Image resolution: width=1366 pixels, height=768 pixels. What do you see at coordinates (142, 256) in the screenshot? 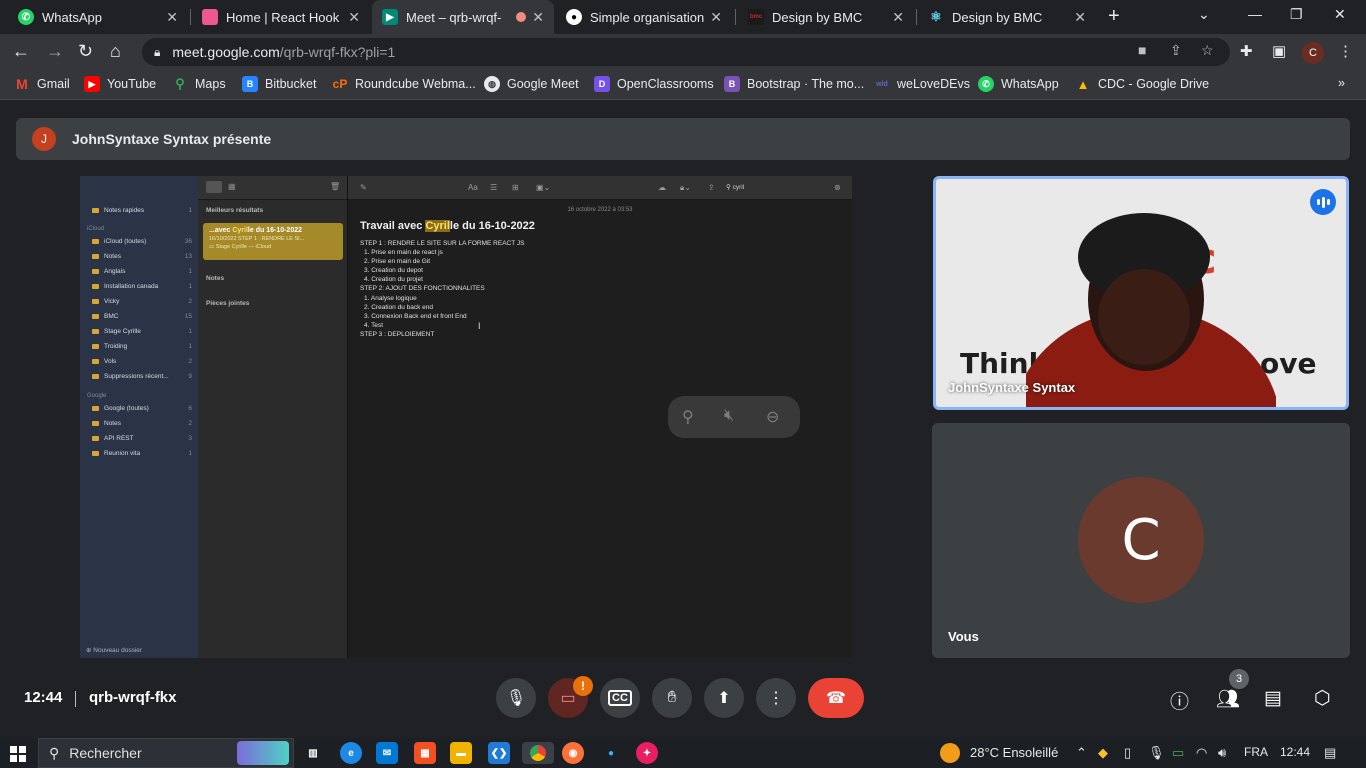
I see `folder-item: Notes 13` at bounding box center [142, 256].